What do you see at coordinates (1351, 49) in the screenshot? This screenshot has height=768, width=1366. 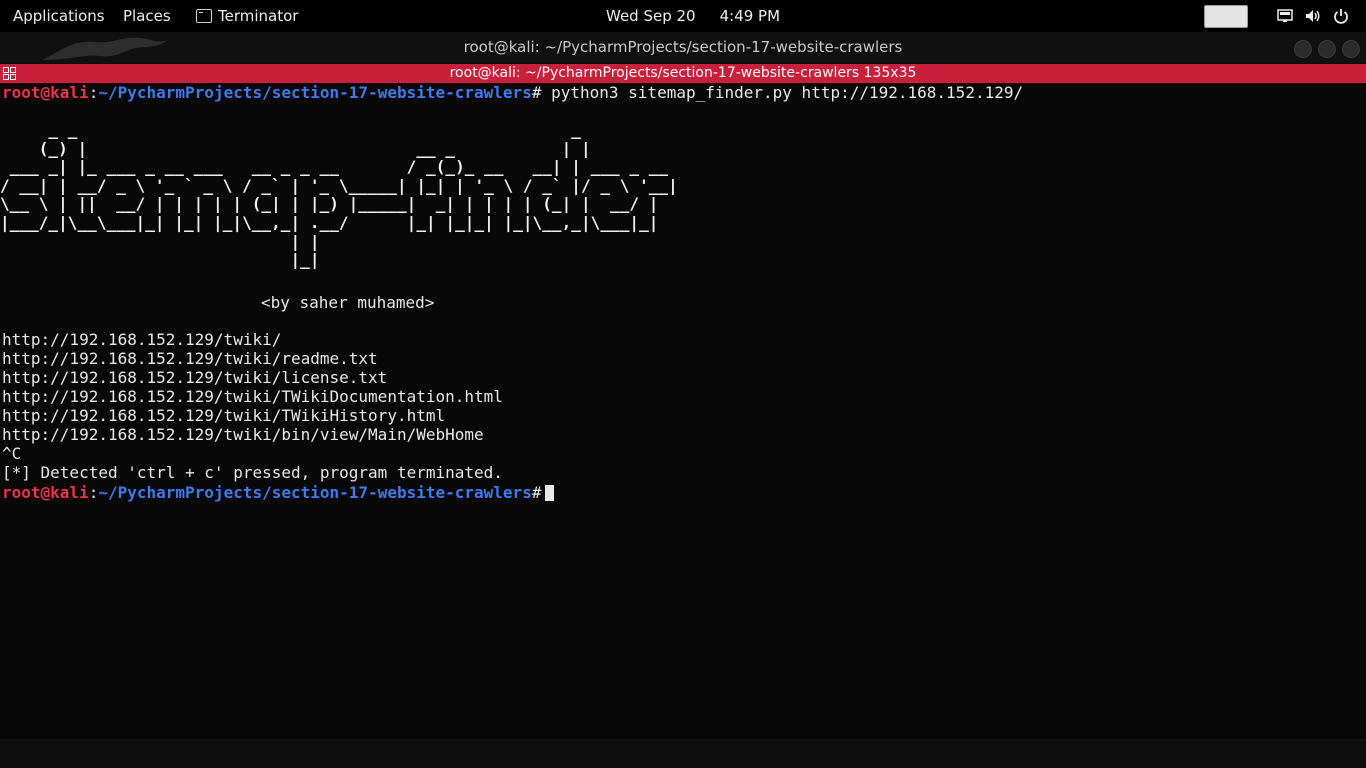 I see `close-button` at bounding box center [1351, 49].